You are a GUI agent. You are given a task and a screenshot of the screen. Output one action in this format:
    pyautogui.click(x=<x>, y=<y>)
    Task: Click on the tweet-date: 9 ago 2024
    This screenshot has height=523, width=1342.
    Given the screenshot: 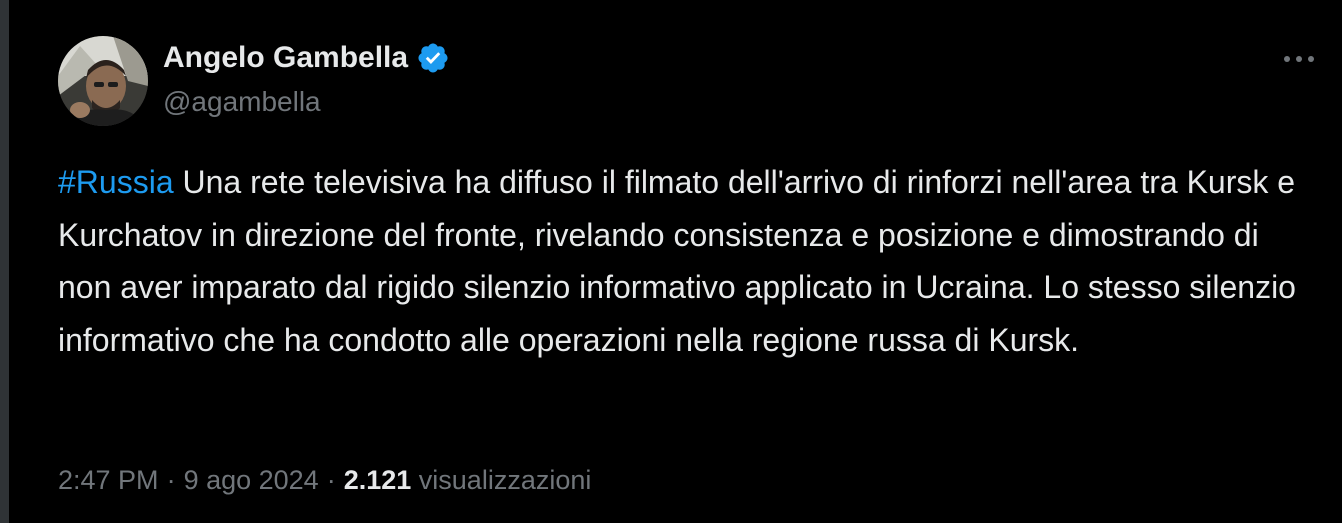 What is the action you would take?
    pyautogui.click(x=251, y=480)
    